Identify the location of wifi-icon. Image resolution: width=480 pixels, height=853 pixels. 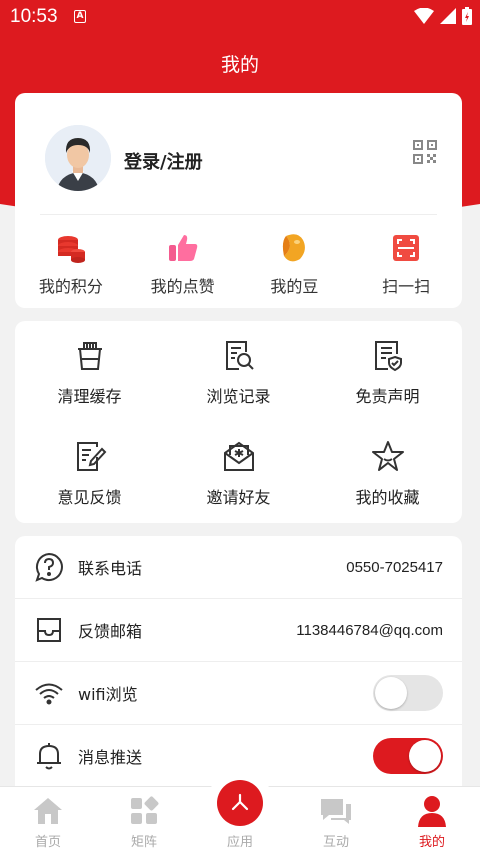
(49, 694).